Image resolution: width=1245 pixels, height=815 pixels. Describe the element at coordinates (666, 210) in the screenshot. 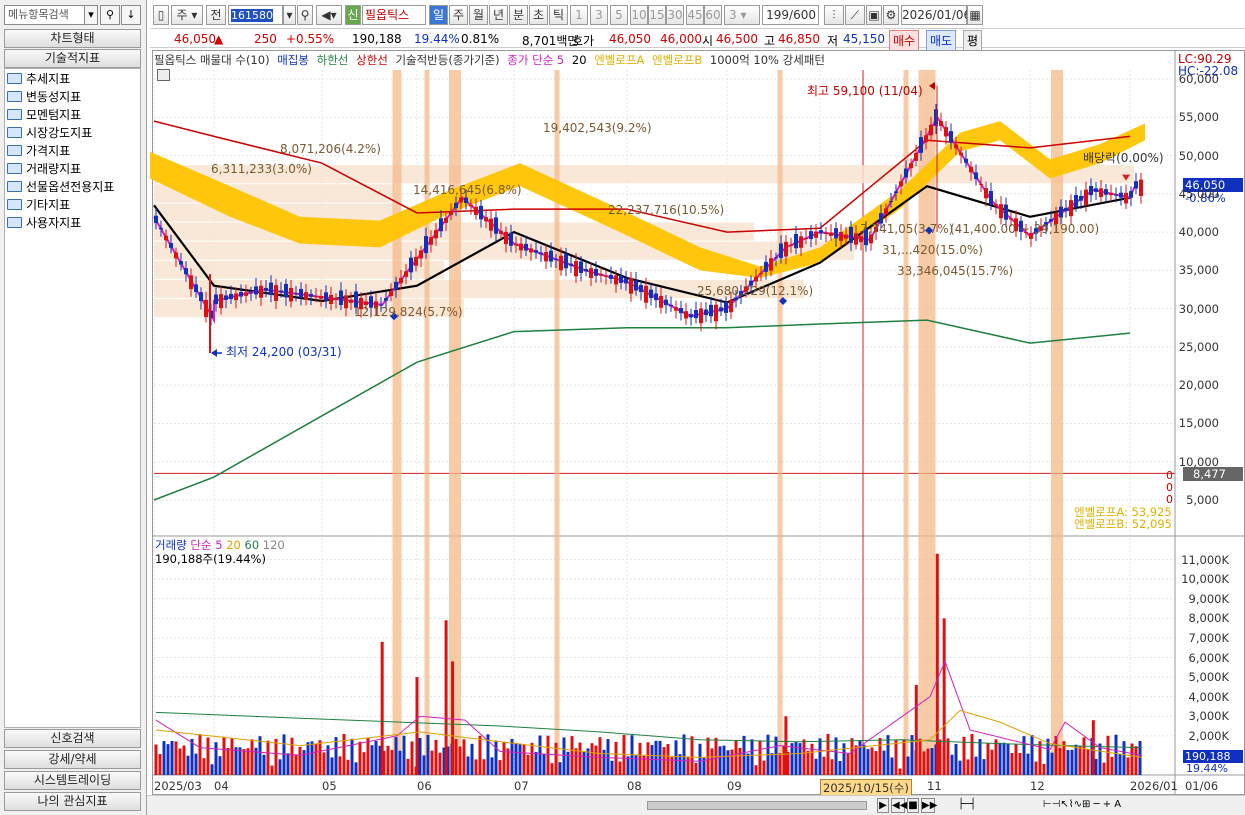

I see `volume-profile-label: 22,237,716(10.5%)` at that location.